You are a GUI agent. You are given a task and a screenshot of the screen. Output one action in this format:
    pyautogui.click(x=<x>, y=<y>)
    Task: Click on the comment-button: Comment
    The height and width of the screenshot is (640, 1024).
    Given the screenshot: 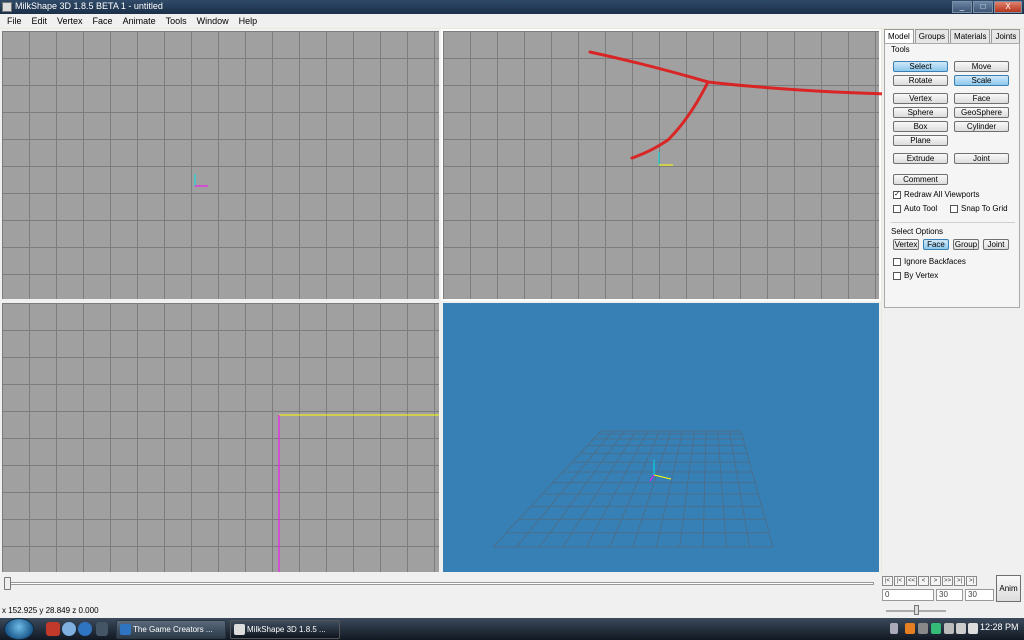 What is the action you would take?
    pyautogui.click(x=920, y=179)
    